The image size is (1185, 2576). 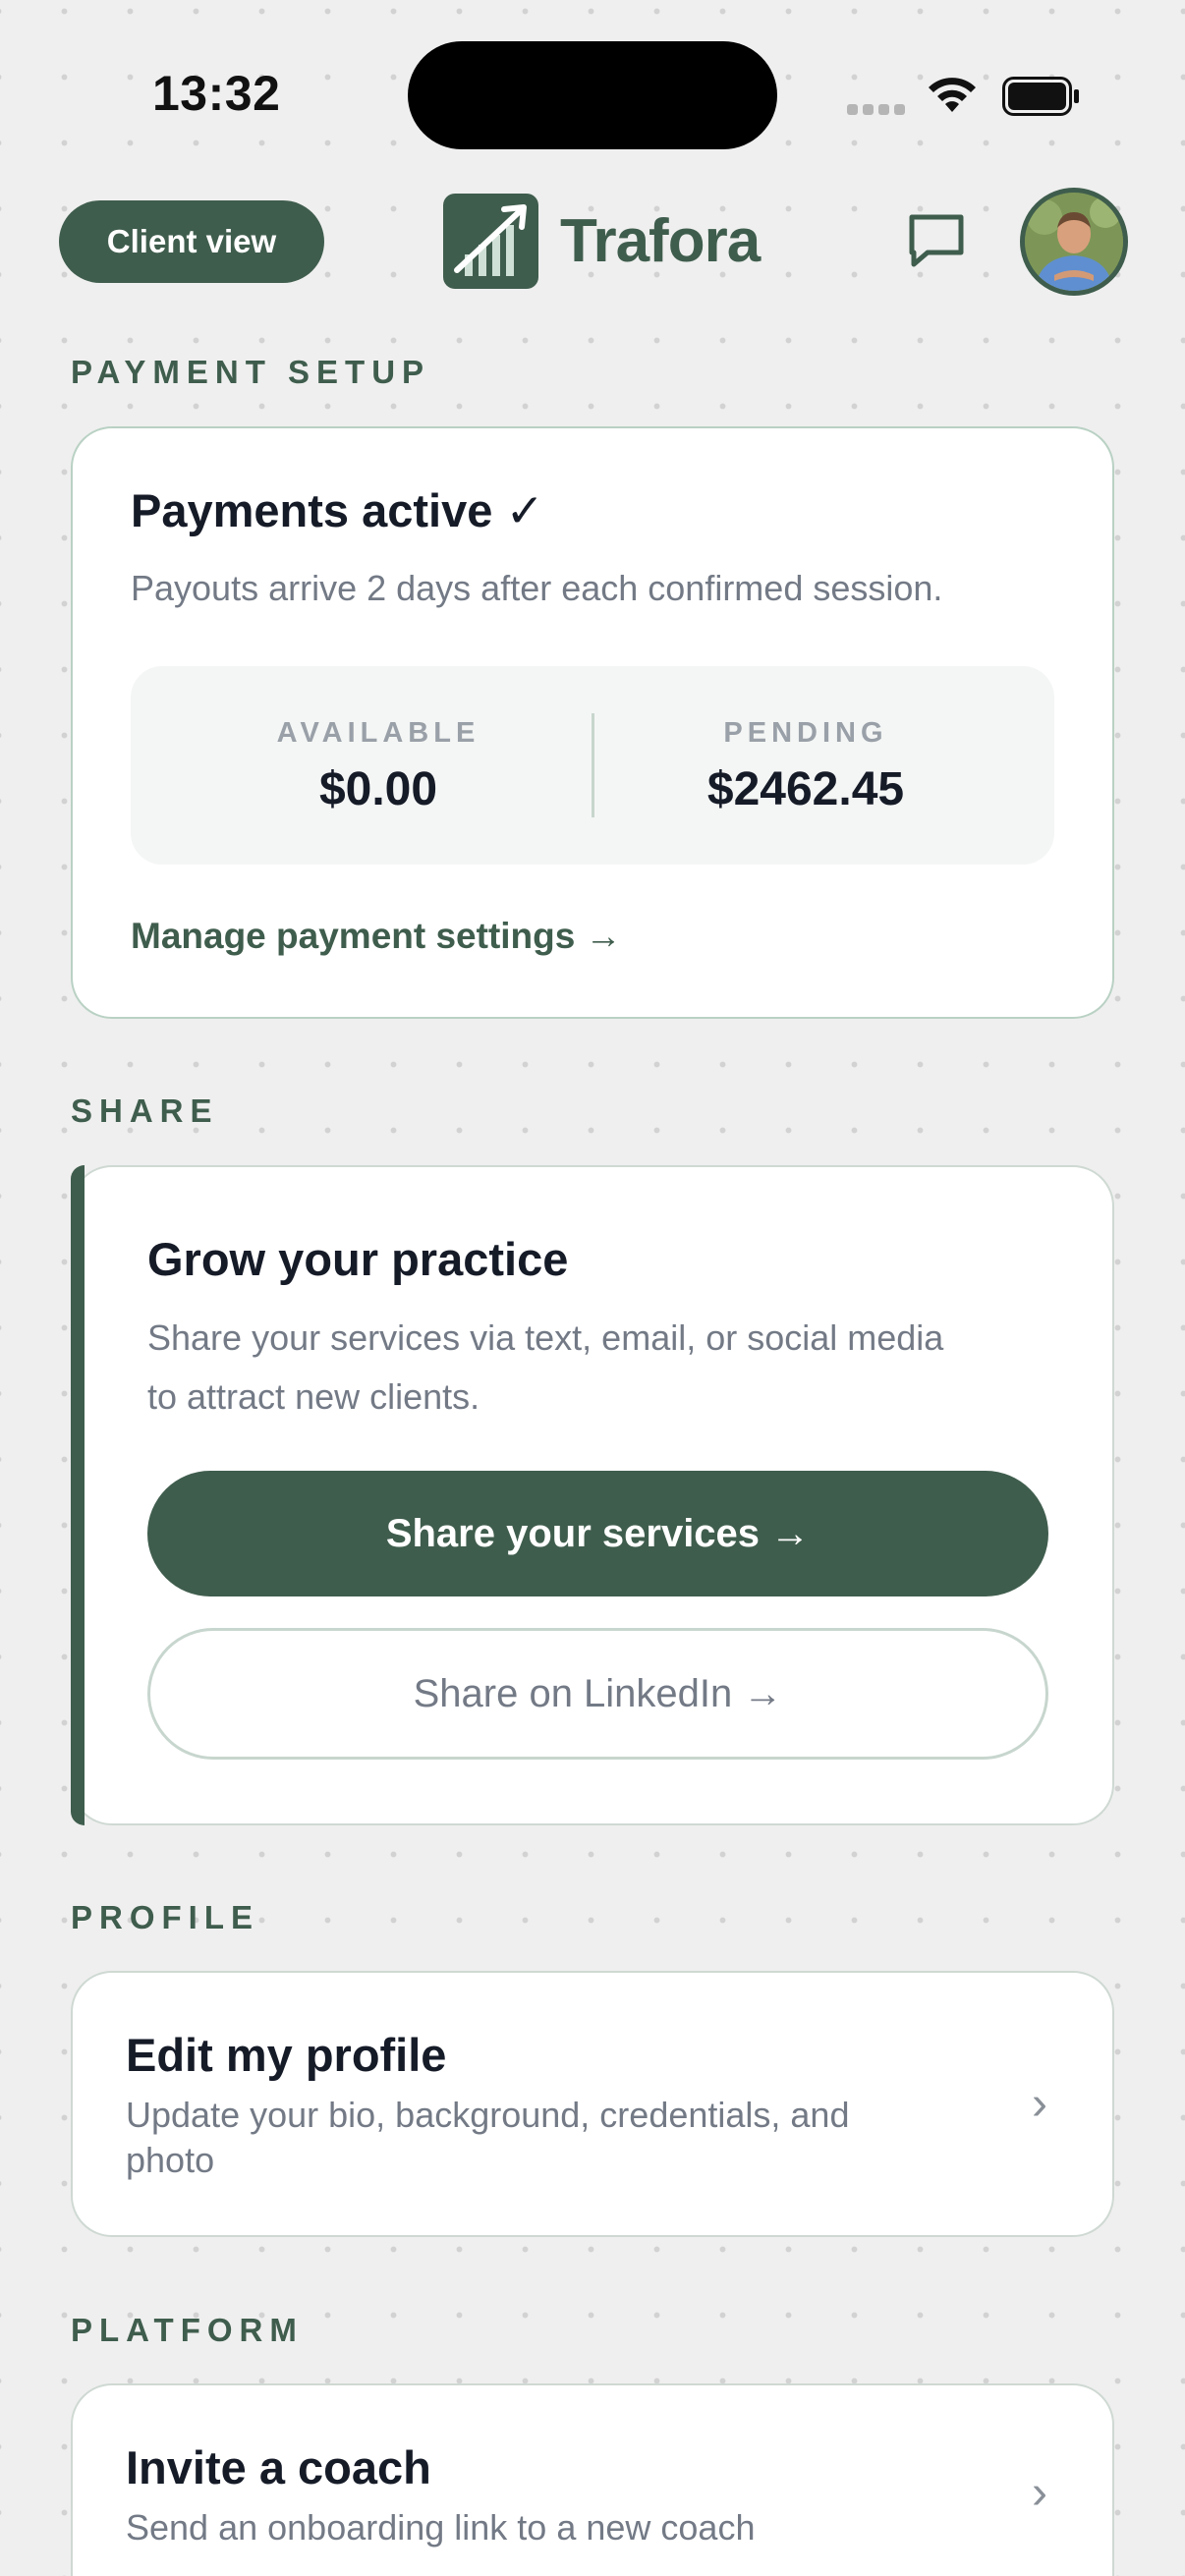 What do you see at coordinates (187, 2330) in the screenshot?
I see `section-label-platform: PLATFORM` at bounding box center [187, 2330].